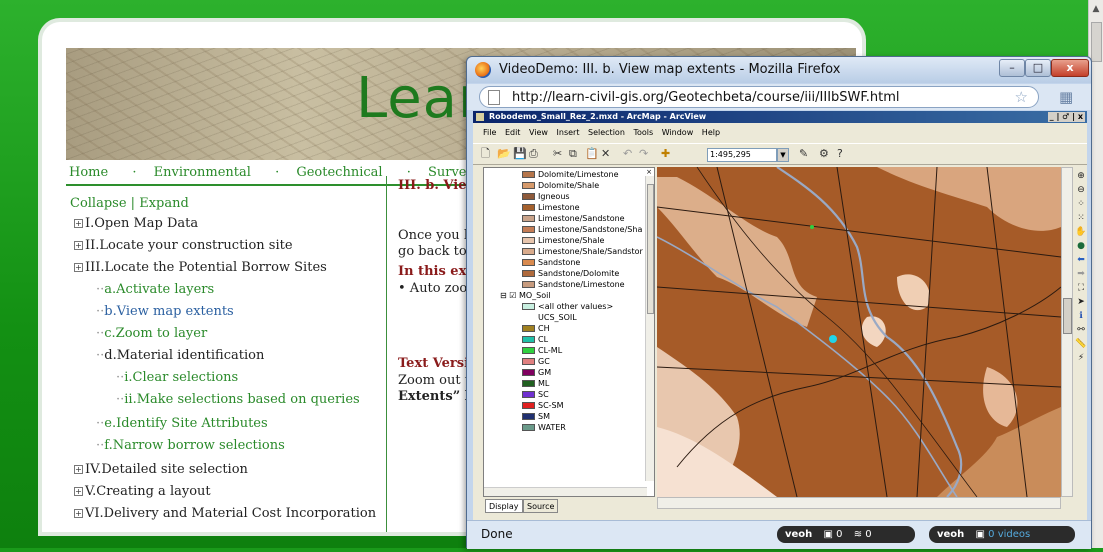  I want to click on nav-home: Home, so click(88, 173).